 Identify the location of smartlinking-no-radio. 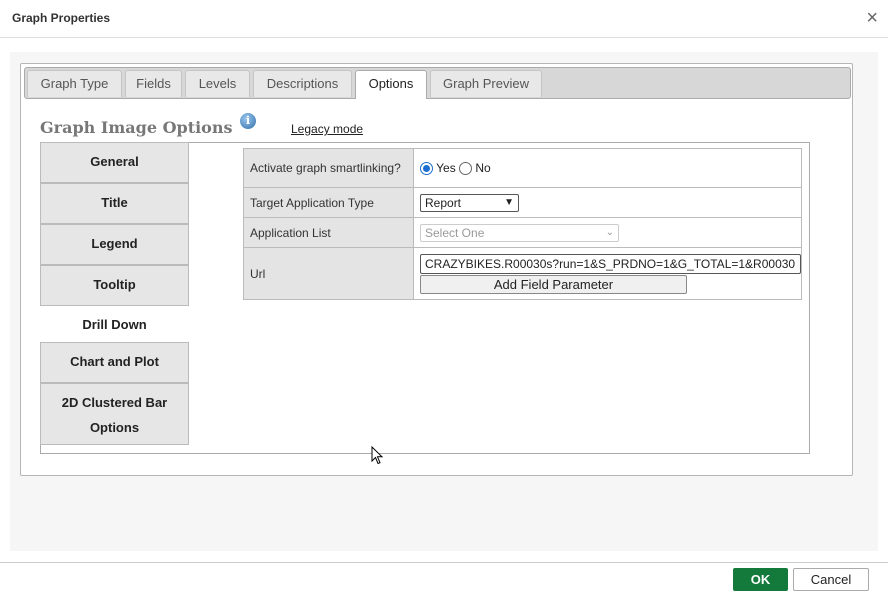
(466, 169).